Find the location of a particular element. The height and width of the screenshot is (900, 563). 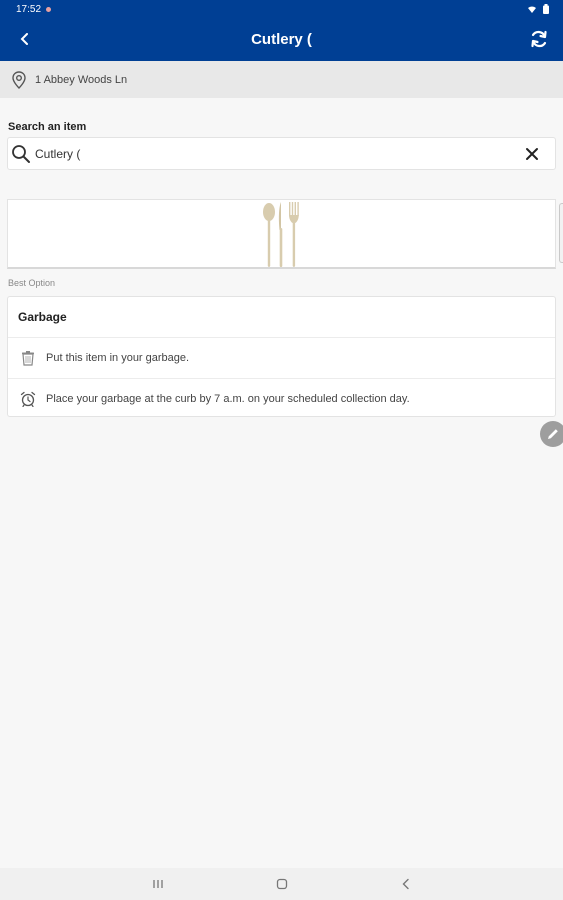

search-label: Search an item is located at coordinates (47, 127).